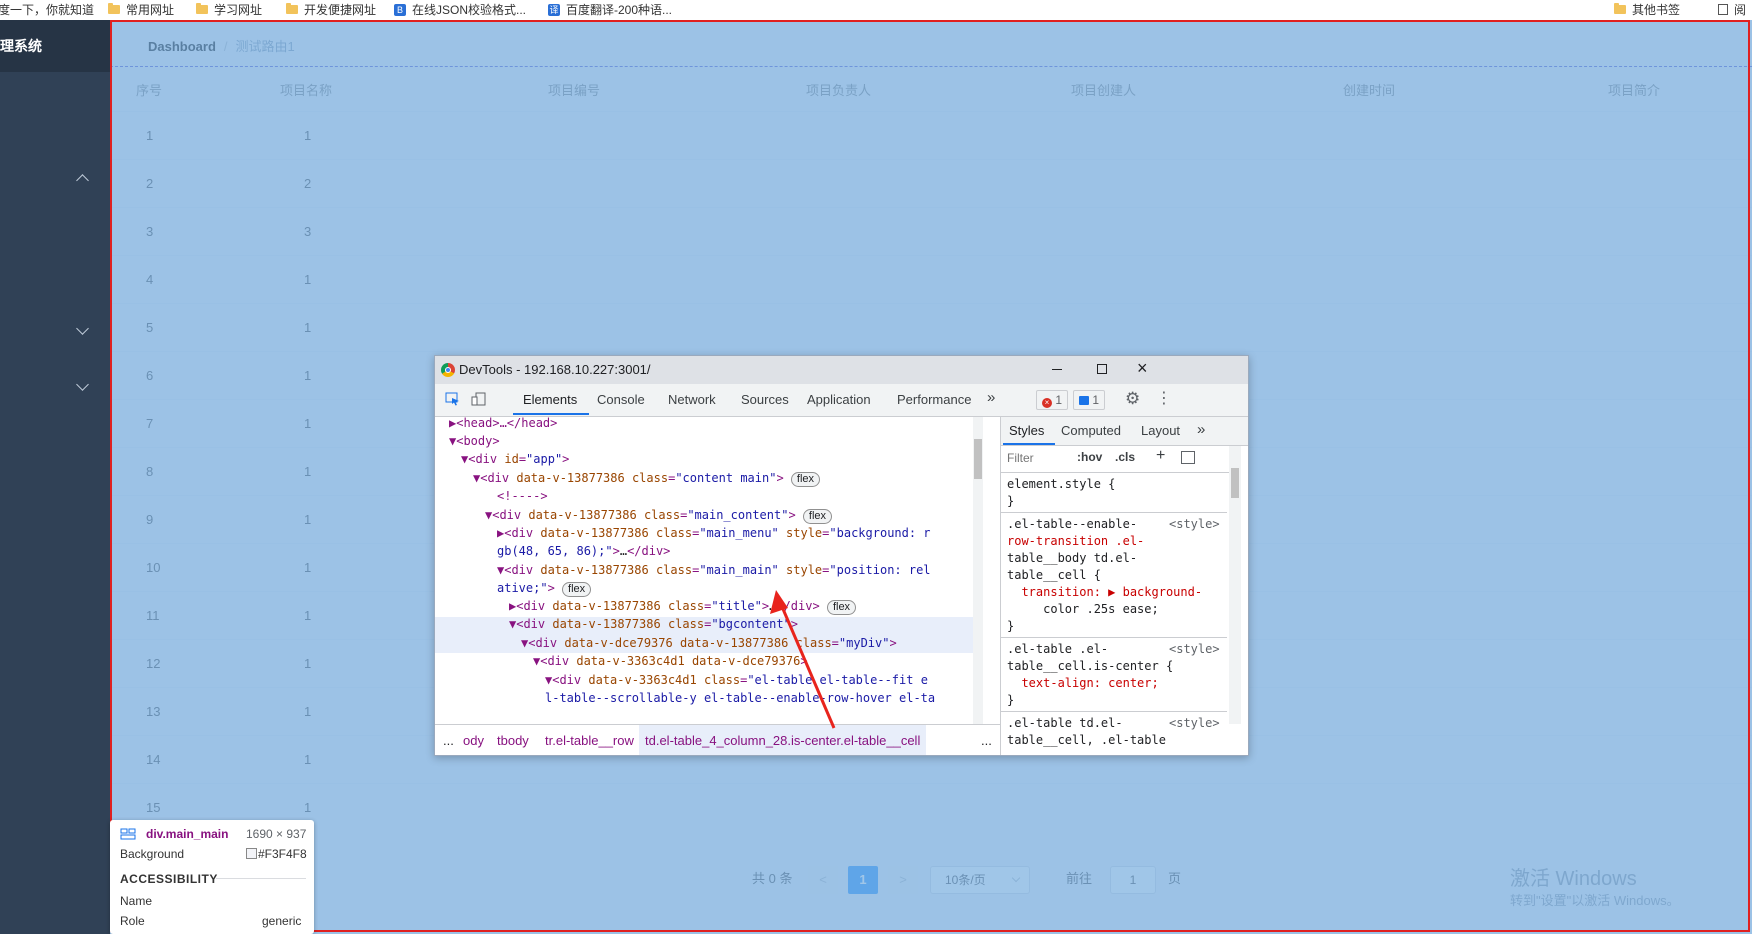 This screenshot has width=1752, height=934. What do you see at coordinates (1026, 430) in the screenshot?
I see `tab-styles: Styles` at bounding box center [1026, 430].